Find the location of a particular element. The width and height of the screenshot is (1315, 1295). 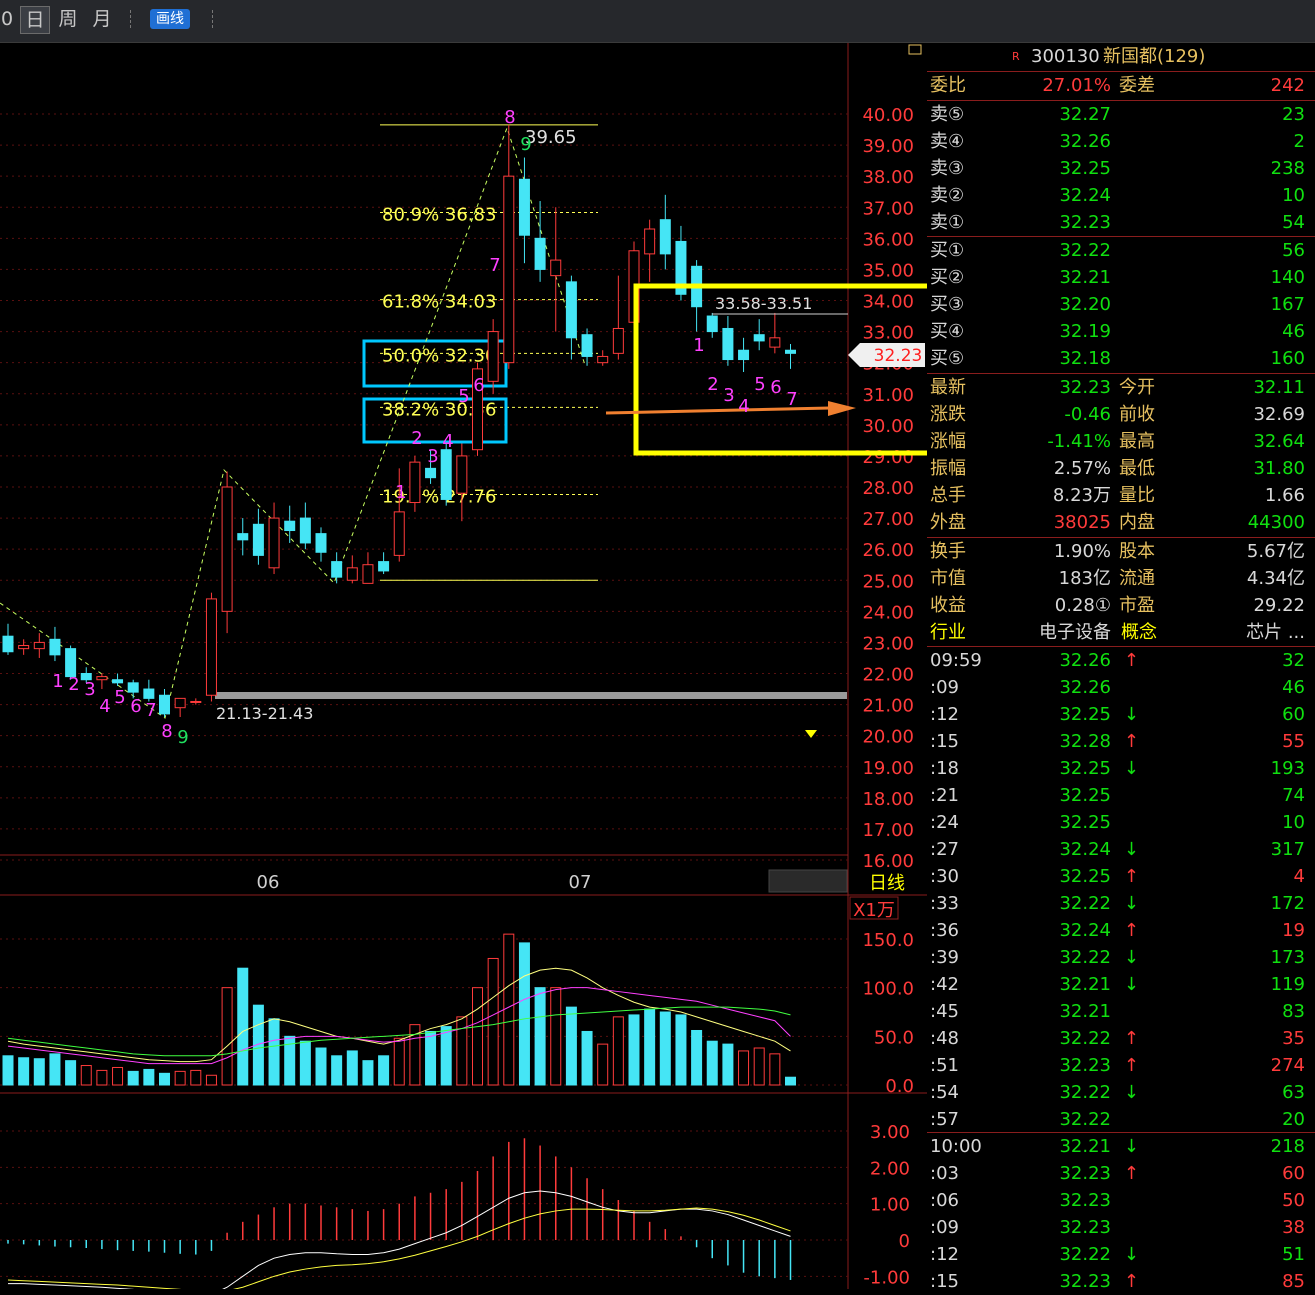

tick-row: :33 32.22 ↓ 172 is located at coordinates (1119, 903).